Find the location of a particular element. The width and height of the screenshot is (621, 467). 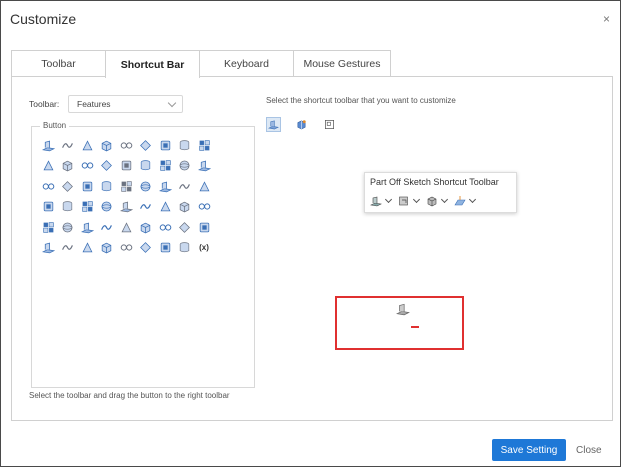

curve-icon is located at coordinates (48, 248).